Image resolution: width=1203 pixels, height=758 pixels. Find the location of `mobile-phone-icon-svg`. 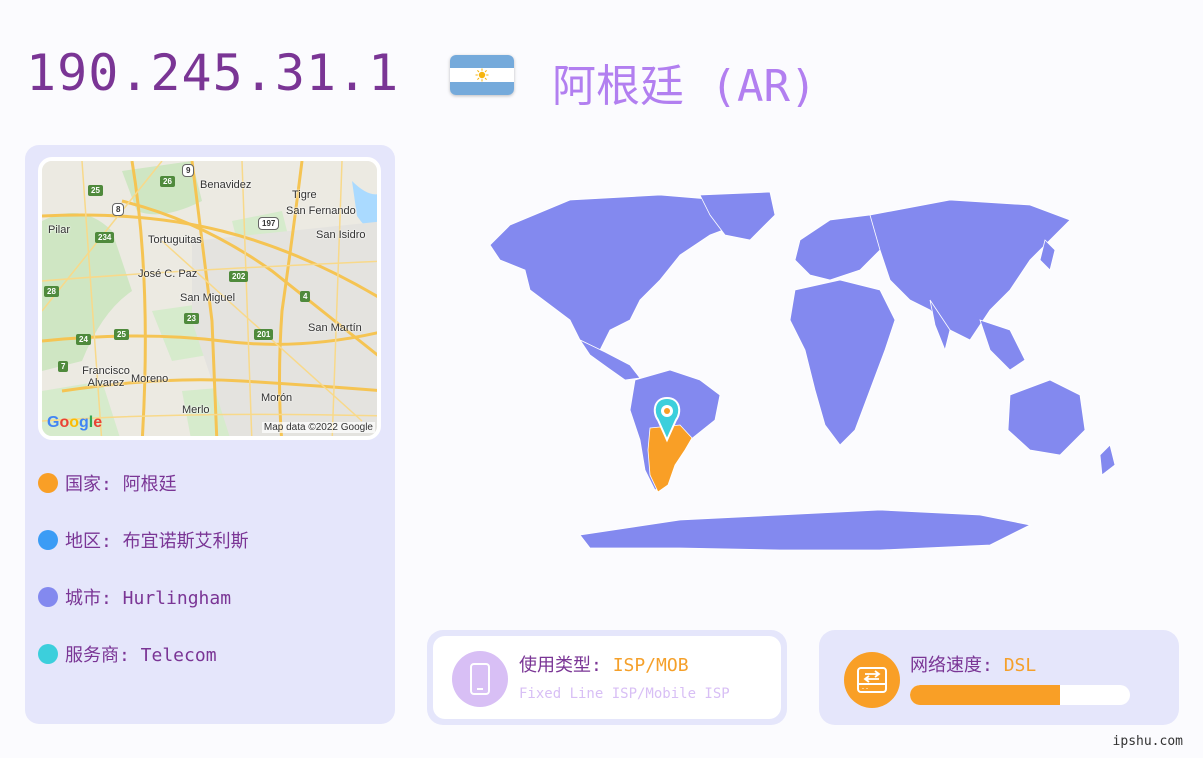

mobile-phone-icon-svg is located at coordinates (480, 679).